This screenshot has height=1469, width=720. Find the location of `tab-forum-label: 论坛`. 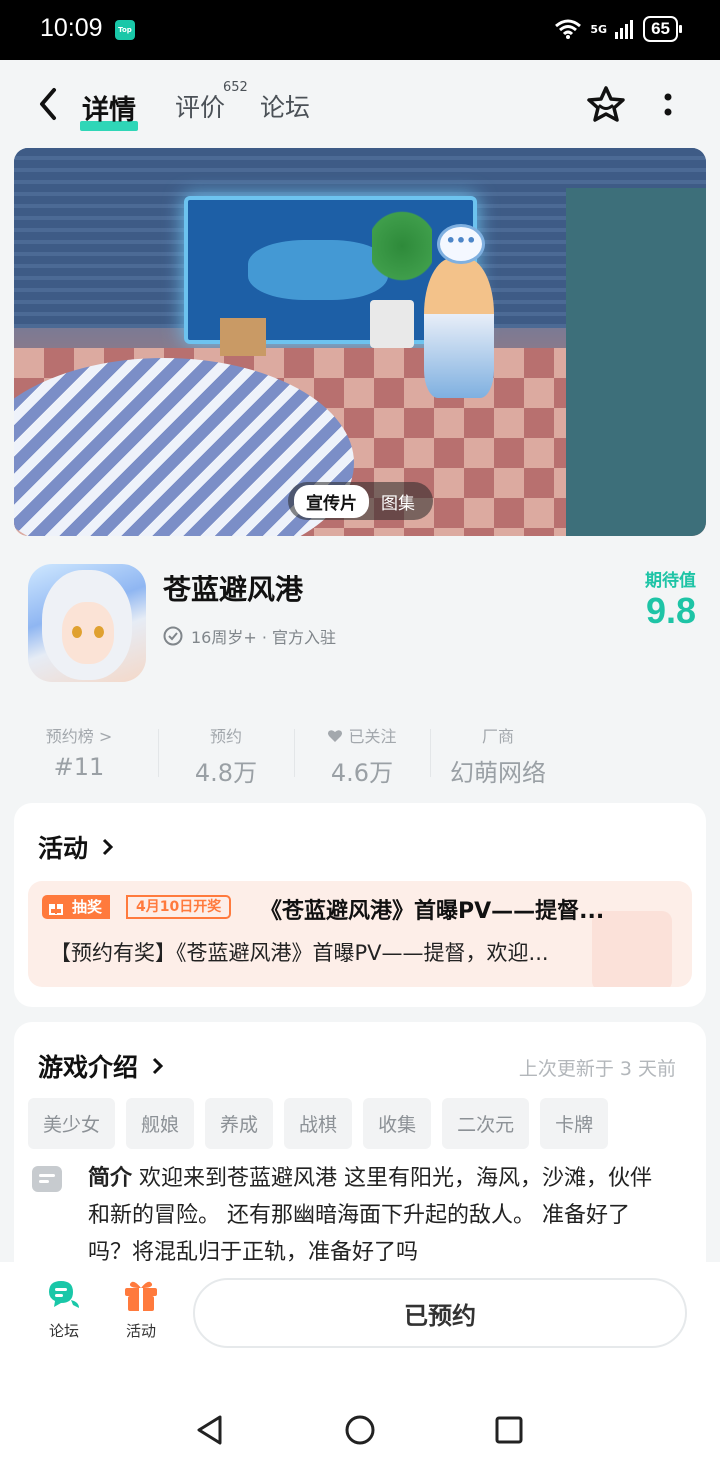

tab-forum-label: 论坛 is located at coordinates (285, 107).